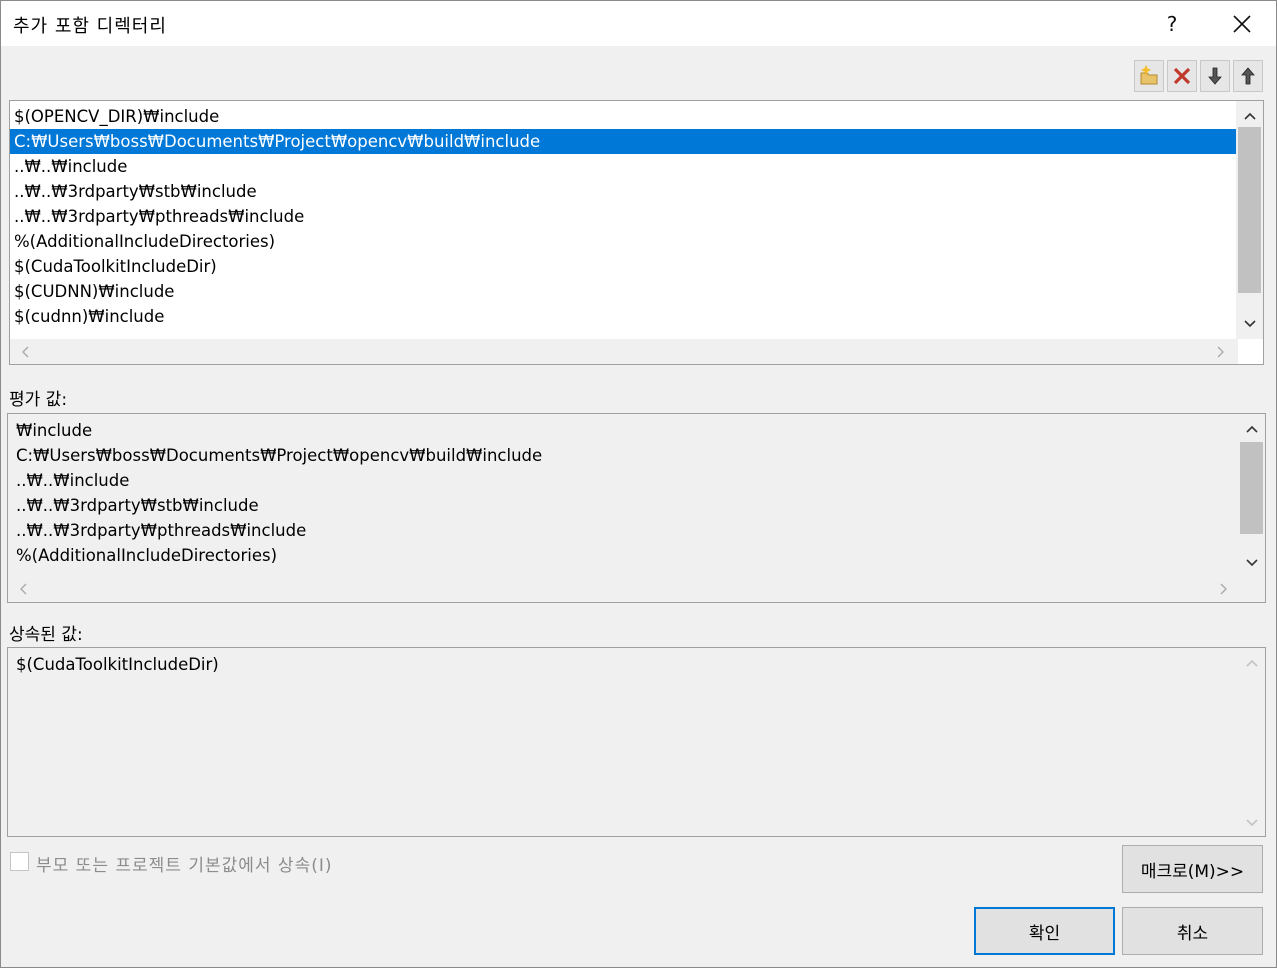  I want to click on directories-vscroll, so click(1249, 220).